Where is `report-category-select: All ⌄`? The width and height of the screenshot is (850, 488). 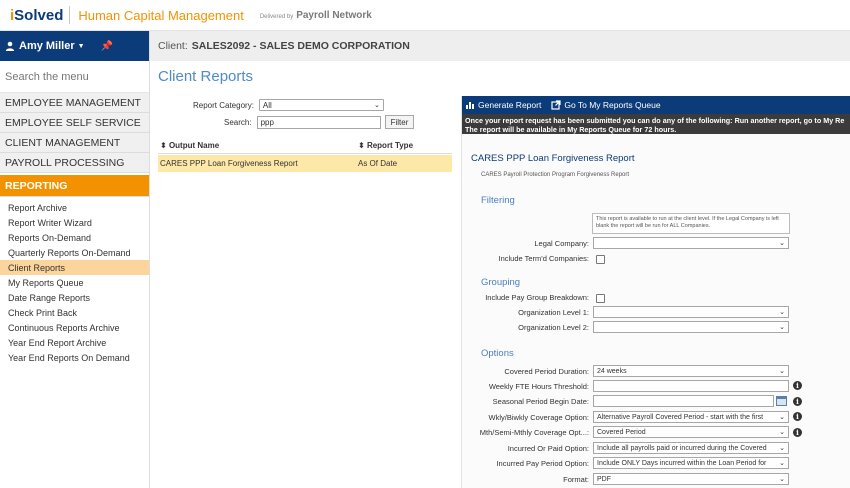 report-category-select: All ⌄ is located at coordinates (321, 105).